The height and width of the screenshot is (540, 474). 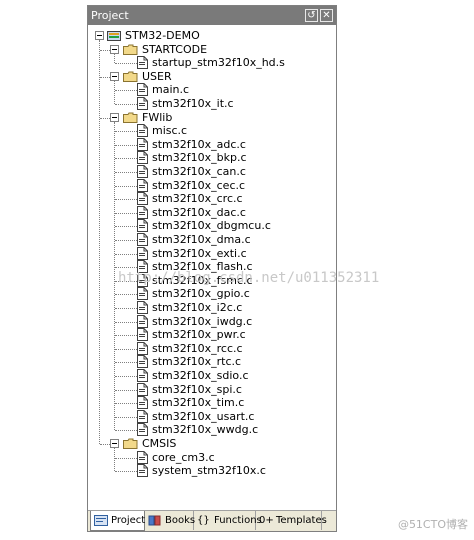 I want to click on tree-file: stm32f10x_adc.c, so click(x=208, y=144).